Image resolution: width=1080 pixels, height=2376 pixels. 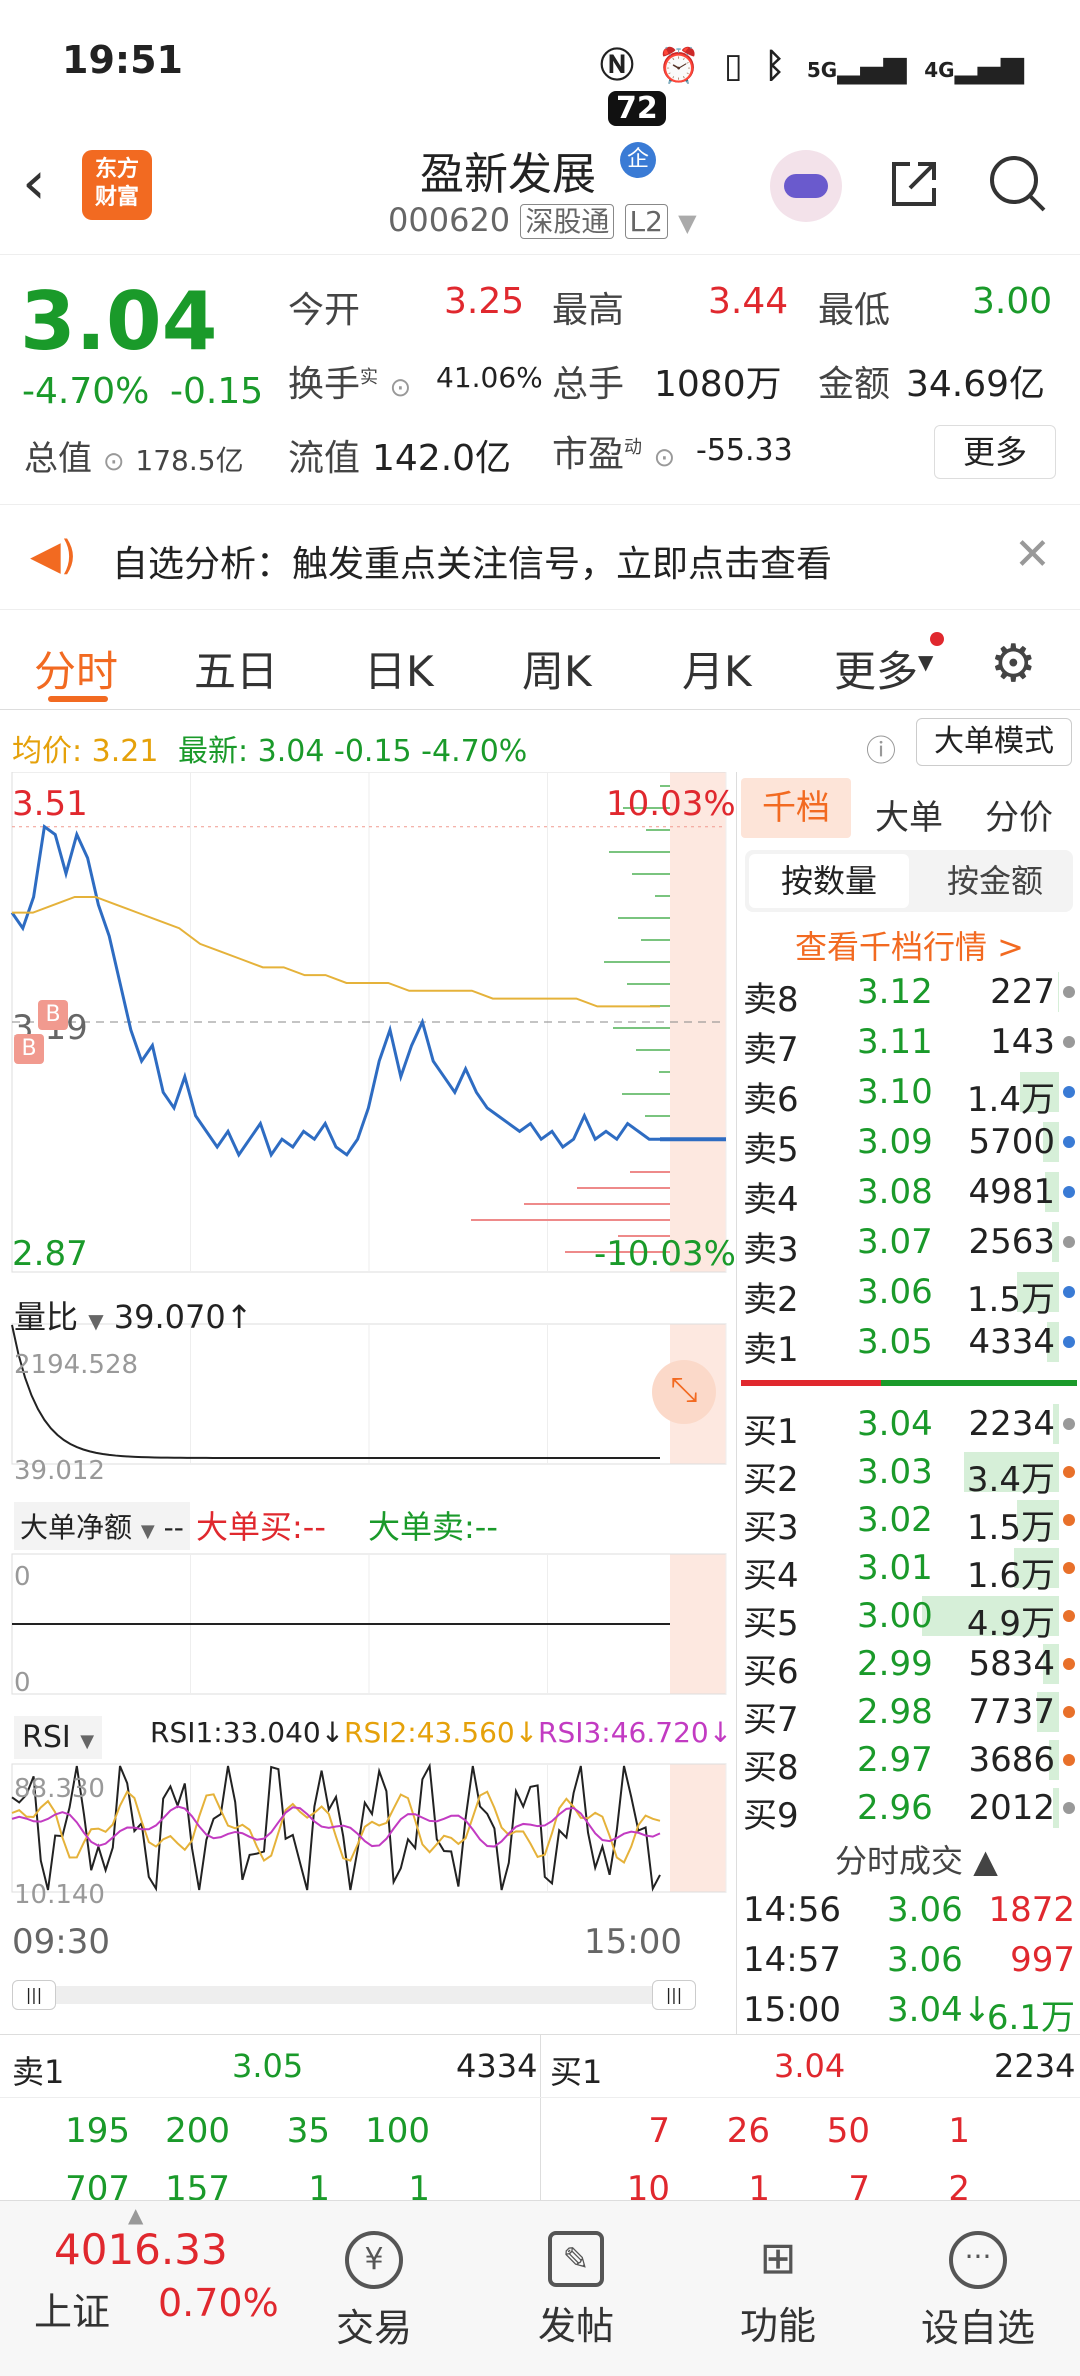 I want to click on nav-functions: ⊞ 功能, so click(x=778, y=2290).